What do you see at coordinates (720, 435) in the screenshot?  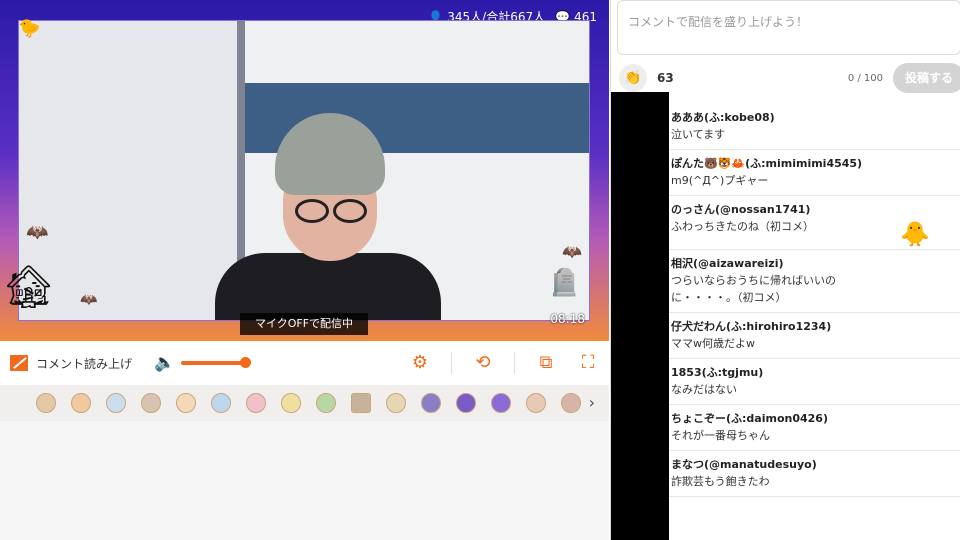 I see `comment-text: それが一番母ちゃん` at bounding box center [720, 435].